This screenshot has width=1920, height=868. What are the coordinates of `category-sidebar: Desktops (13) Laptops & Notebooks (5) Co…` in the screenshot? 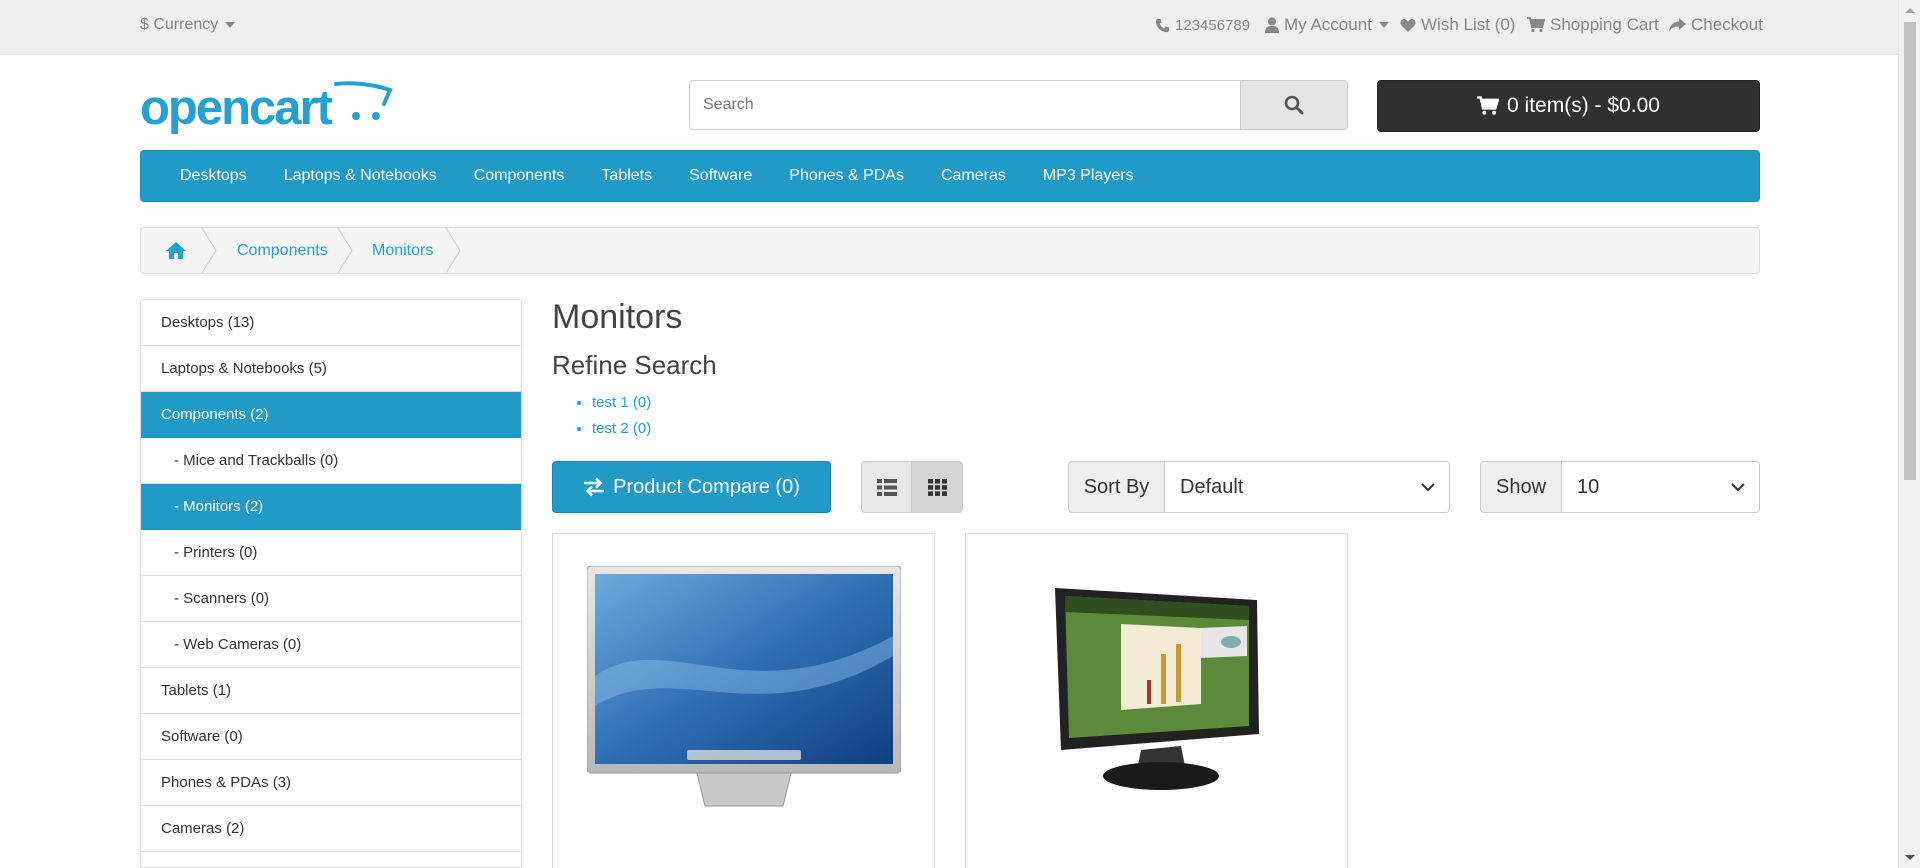 It's located at (331, 583).